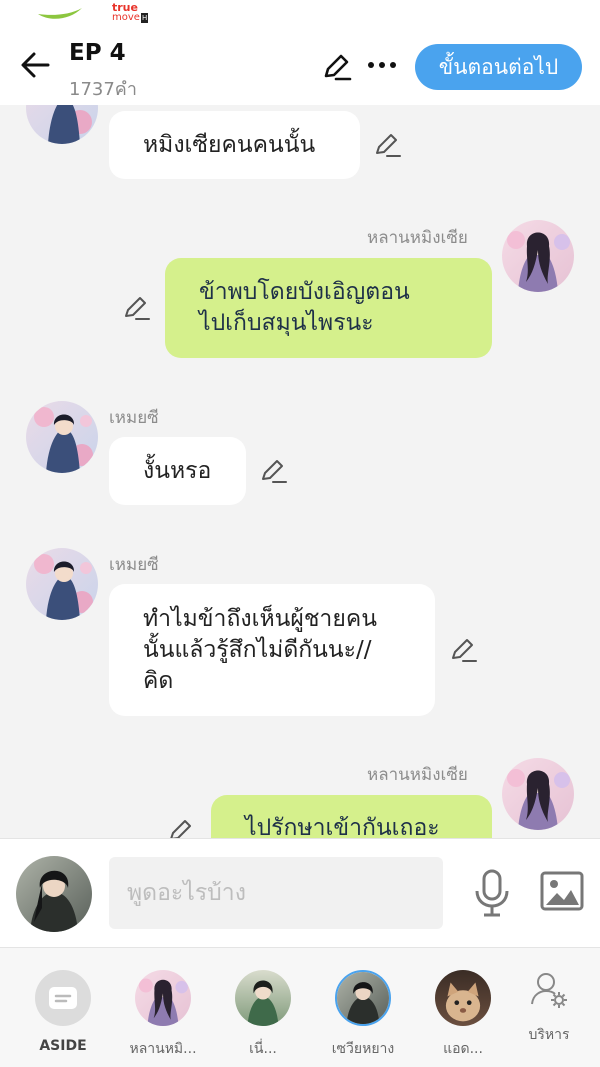 Image resolution: width=600 pixels, height=1067 pixels. What do you see at coordinates (337, 67) in the screenshot?
I see `edit-pen-icon` at bounding box center [337, 67].